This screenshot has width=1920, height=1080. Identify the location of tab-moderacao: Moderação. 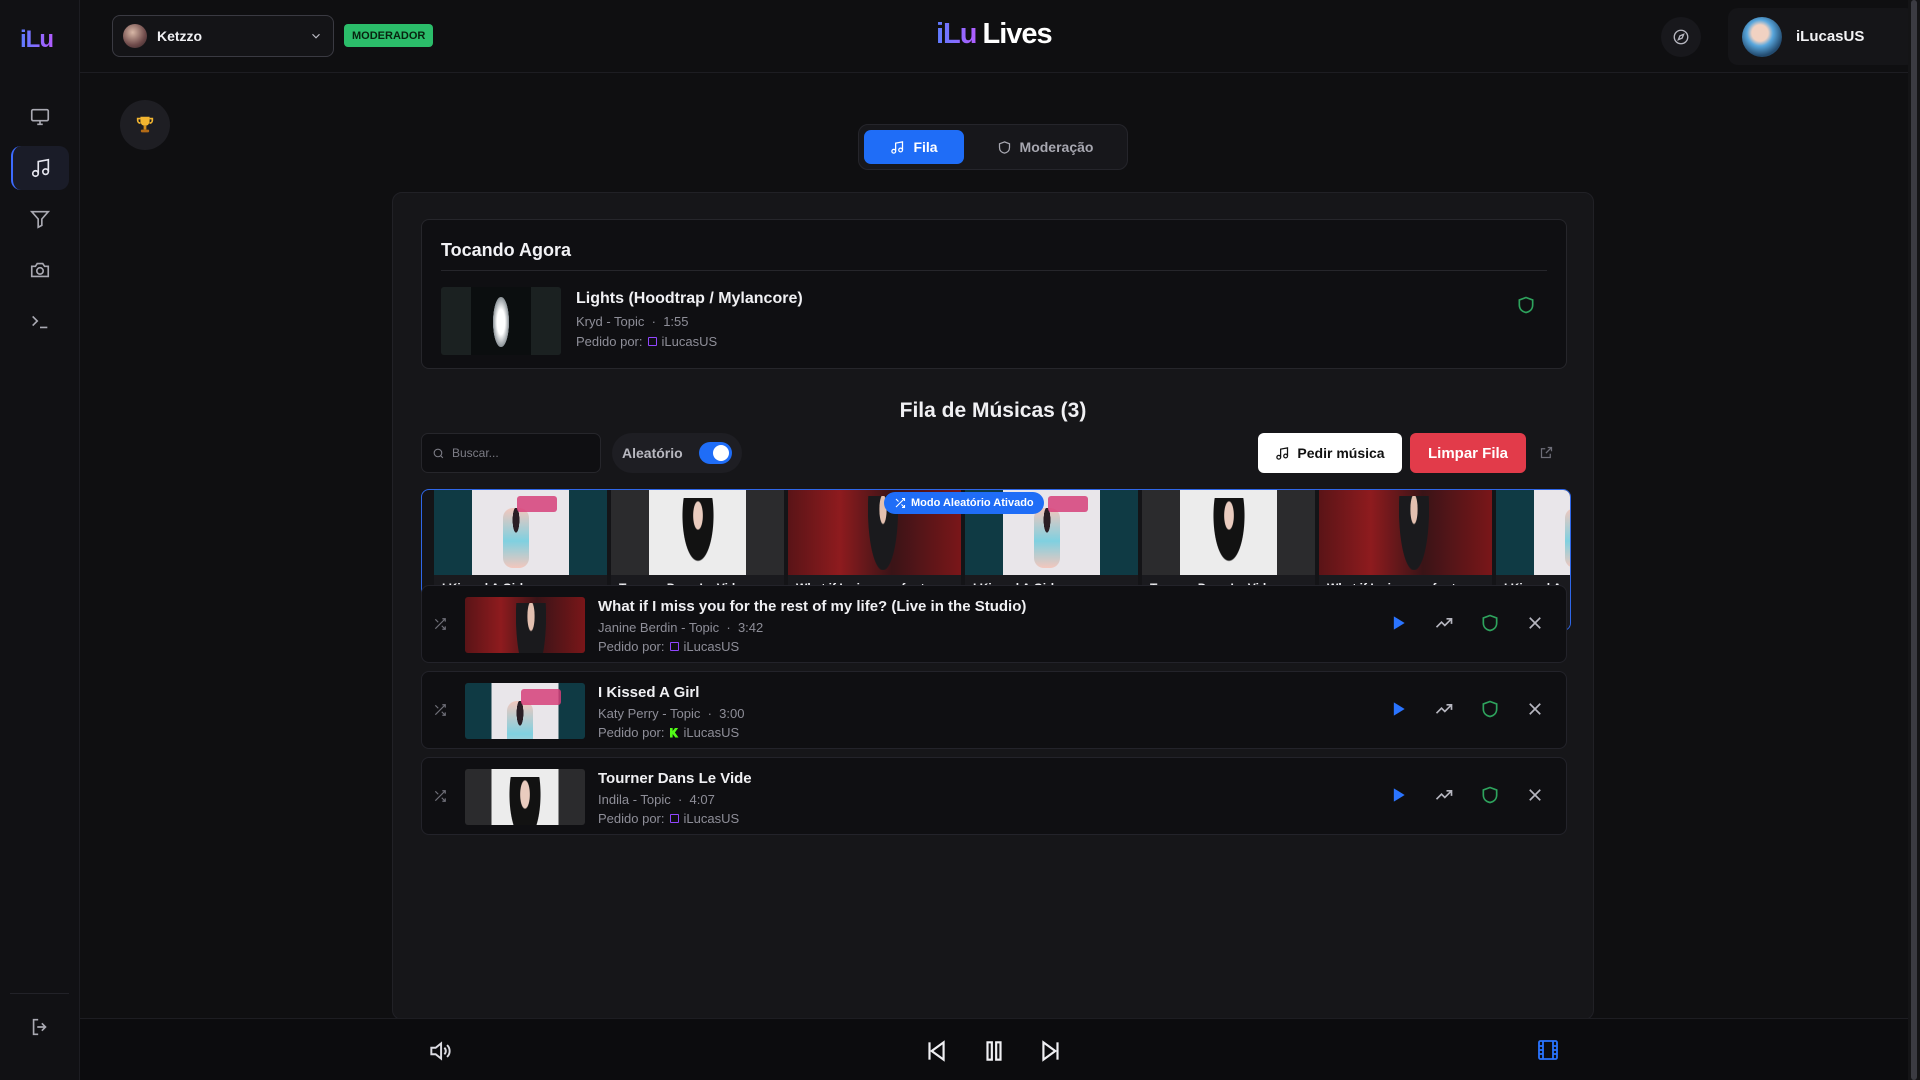
(1045, 147).